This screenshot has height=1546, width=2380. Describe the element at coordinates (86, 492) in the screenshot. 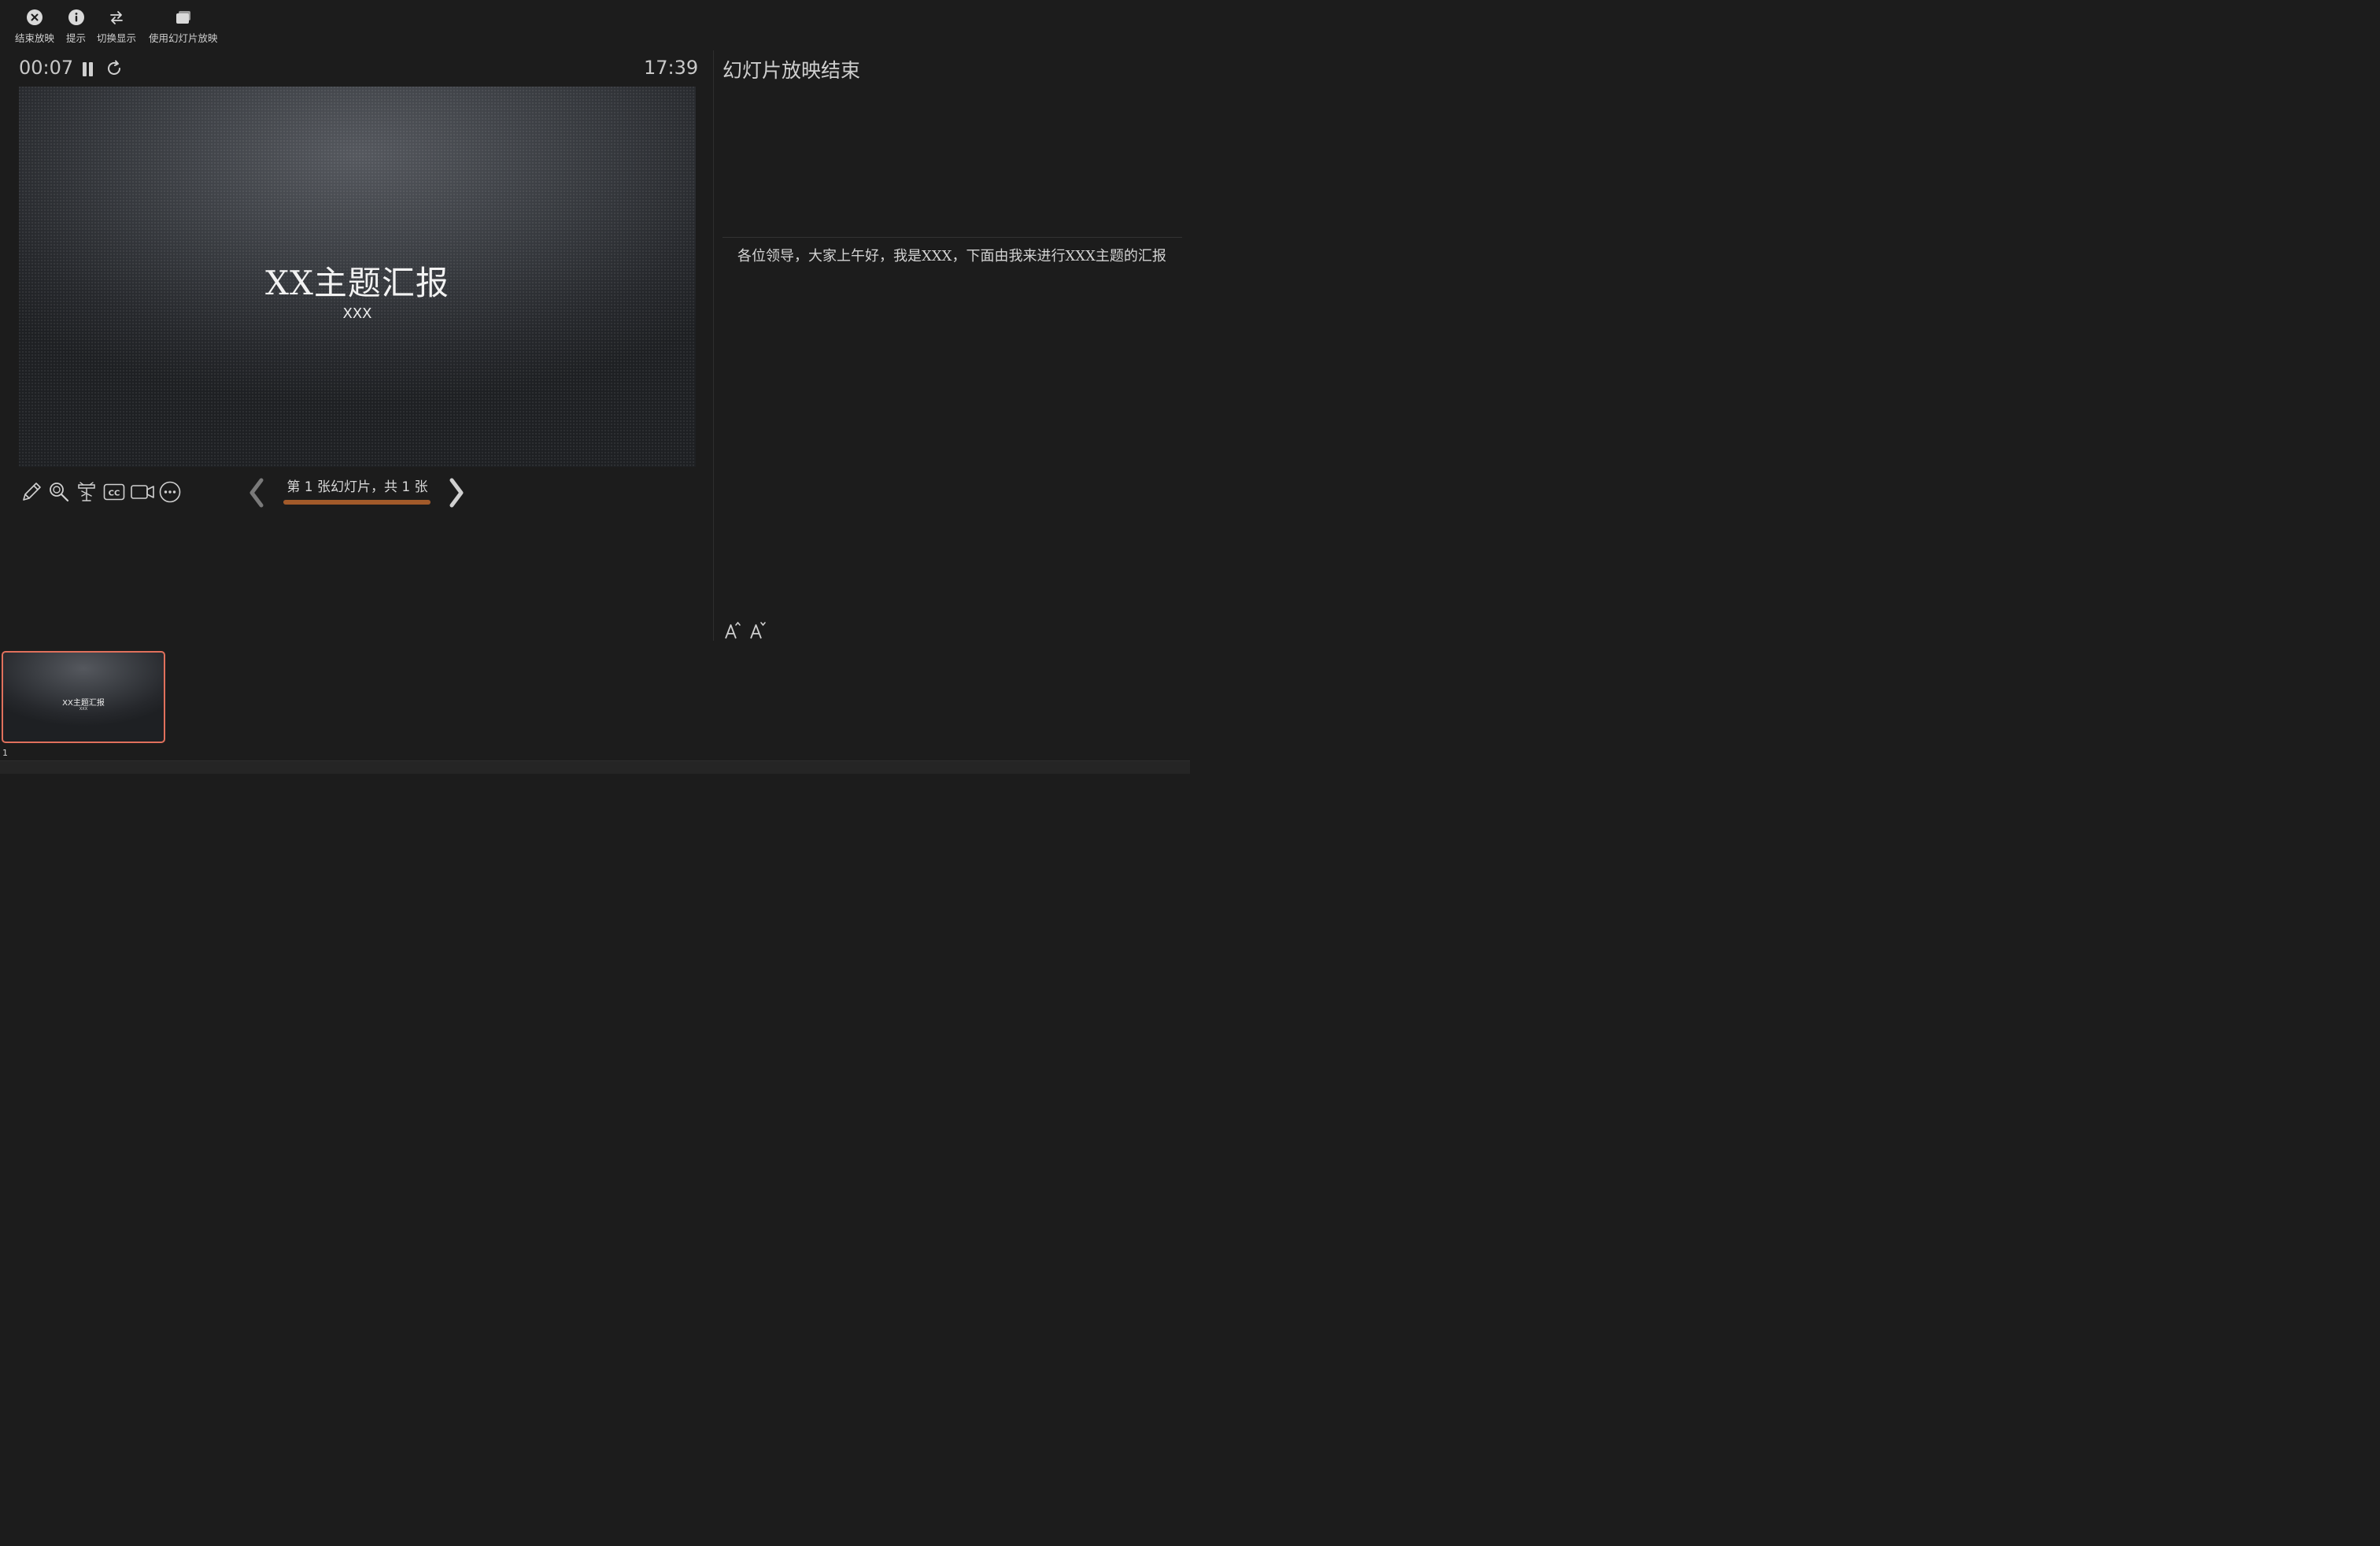

I see `presenter-pointer-icon` at that location.